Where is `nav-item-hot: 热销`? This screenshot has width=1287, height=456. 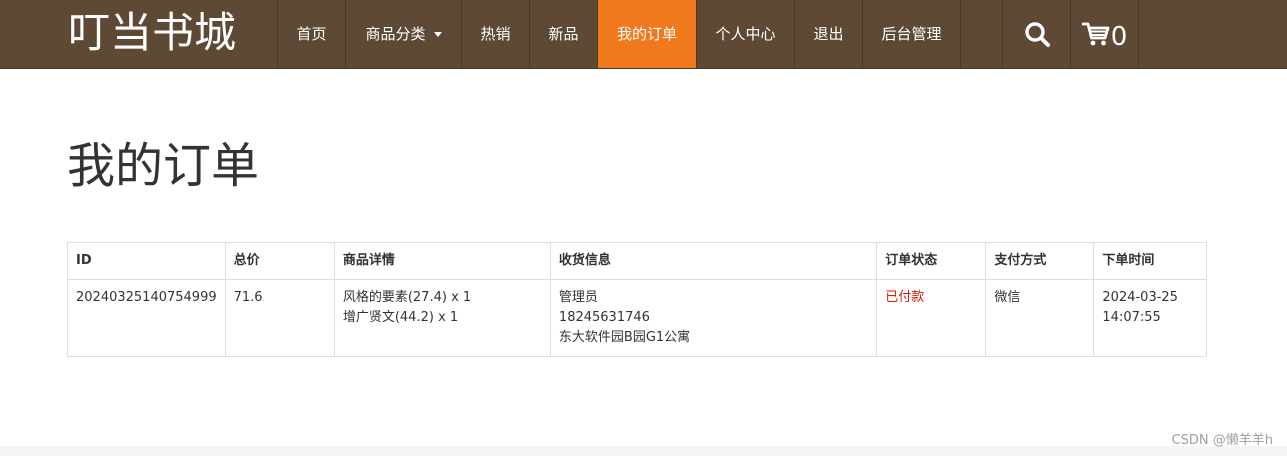 nav-item-hot: 热销 is located at coordinates (496, 34).